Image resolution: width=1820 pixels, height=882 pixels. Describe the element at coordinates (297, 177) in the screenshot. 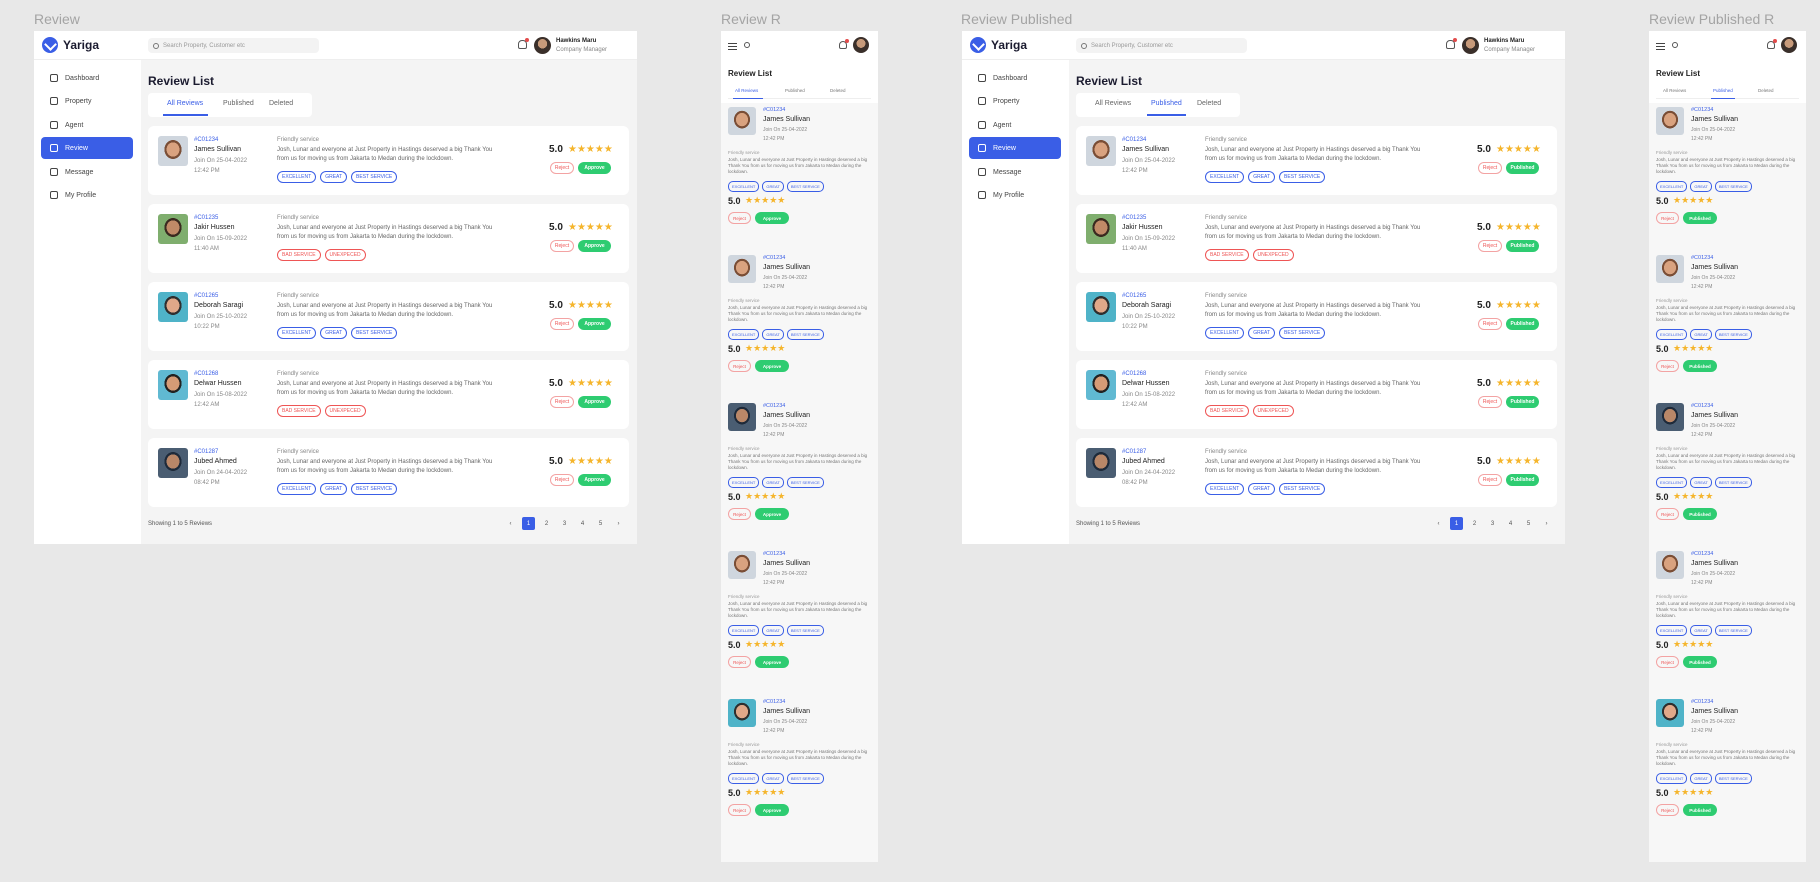

I see `review-tag: EXCELLENT` at that location.